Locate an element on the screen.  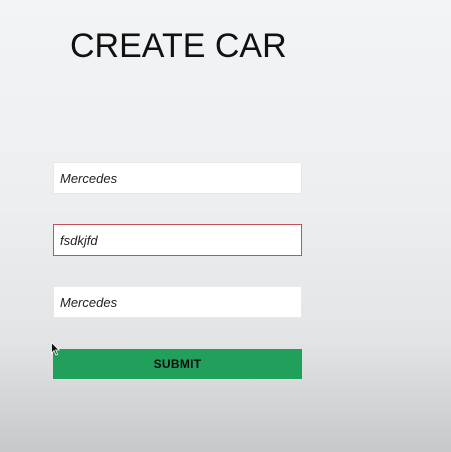
car-name-input is located at coordinates (177, 178).